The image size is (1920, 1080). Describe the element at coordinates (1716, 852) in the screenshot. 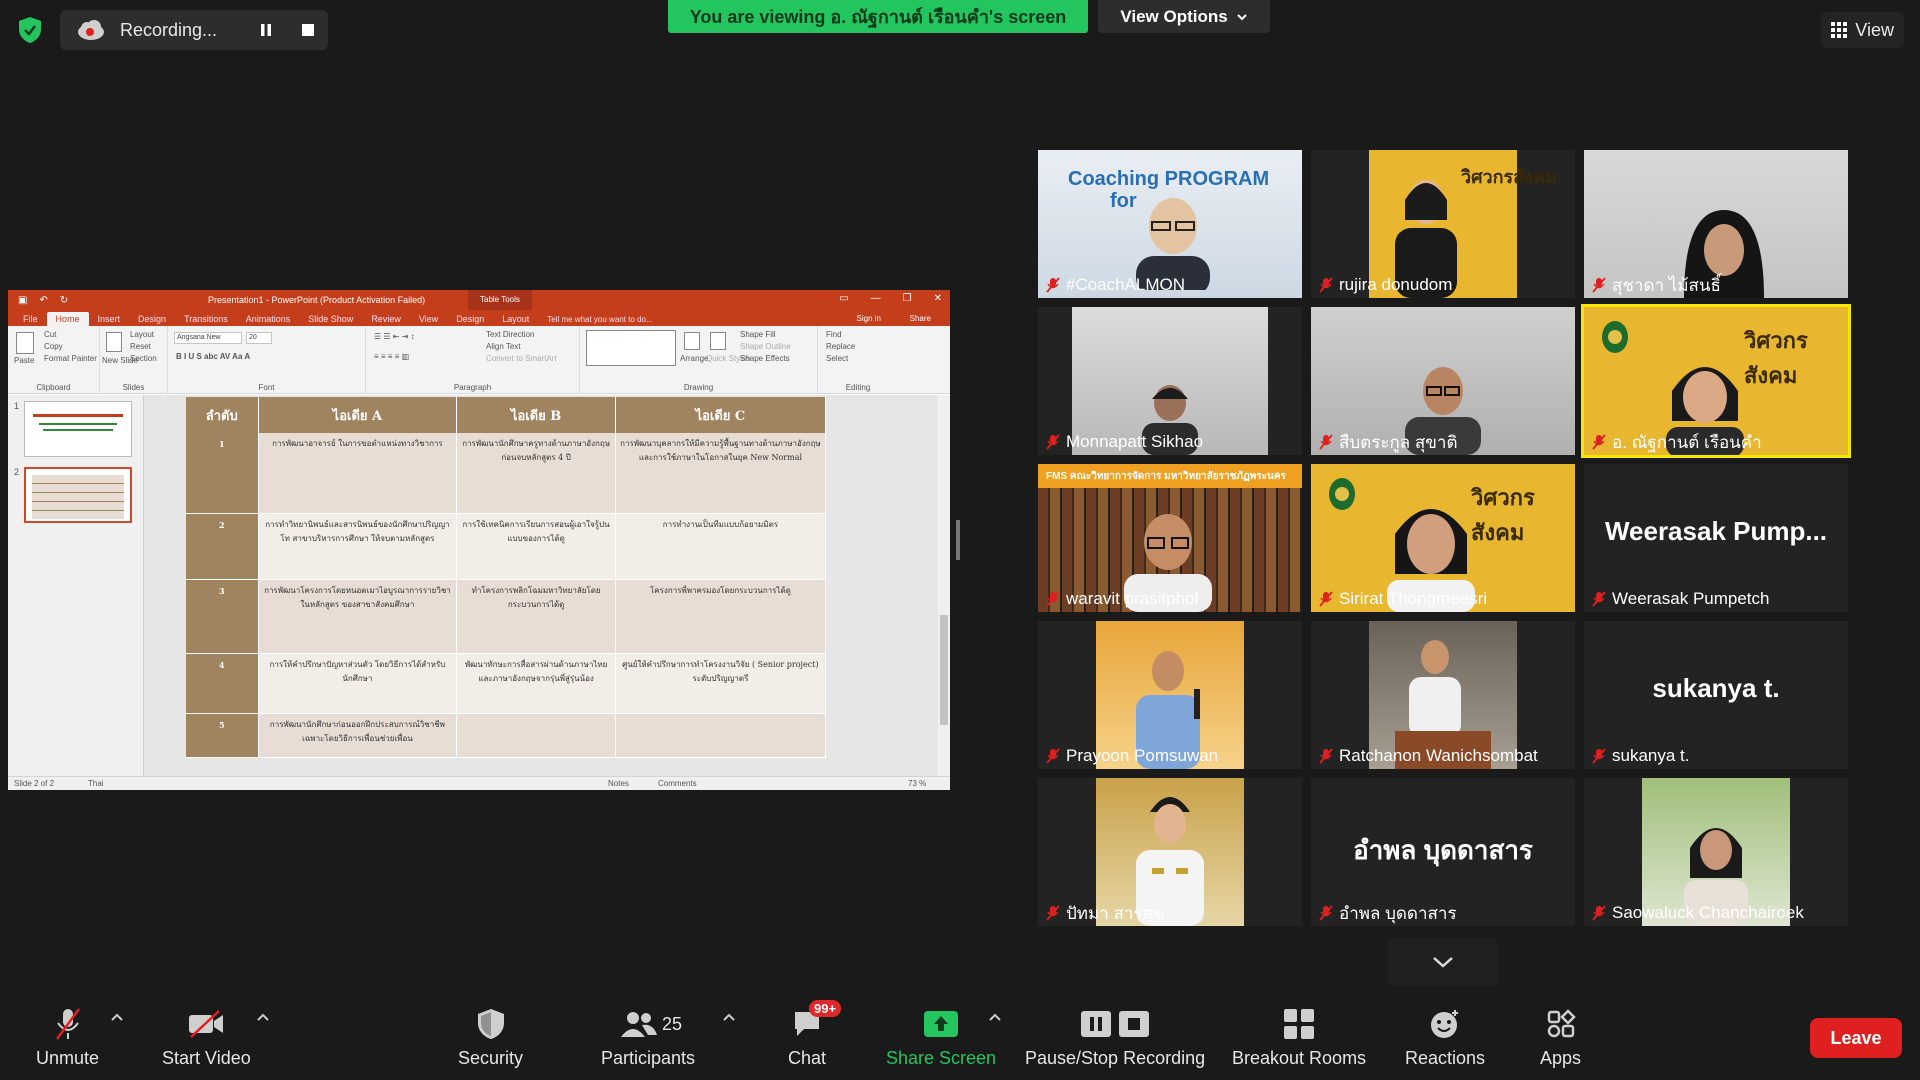

I see `participant-tile: Saowaluck Chanchairoek` at that location.